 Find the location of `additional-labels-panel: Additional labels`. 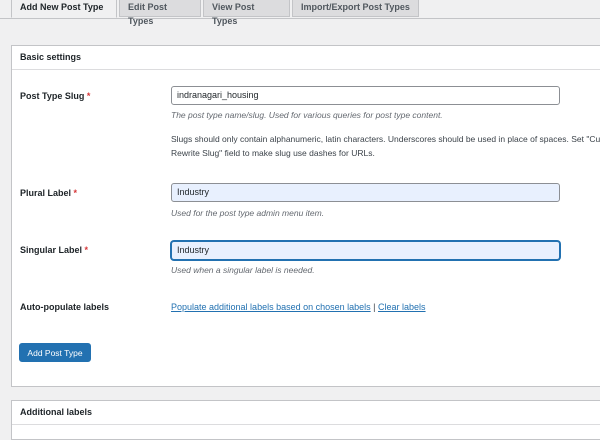

additional-labels-panel: Additional labels is located at coordinates (305, 420).